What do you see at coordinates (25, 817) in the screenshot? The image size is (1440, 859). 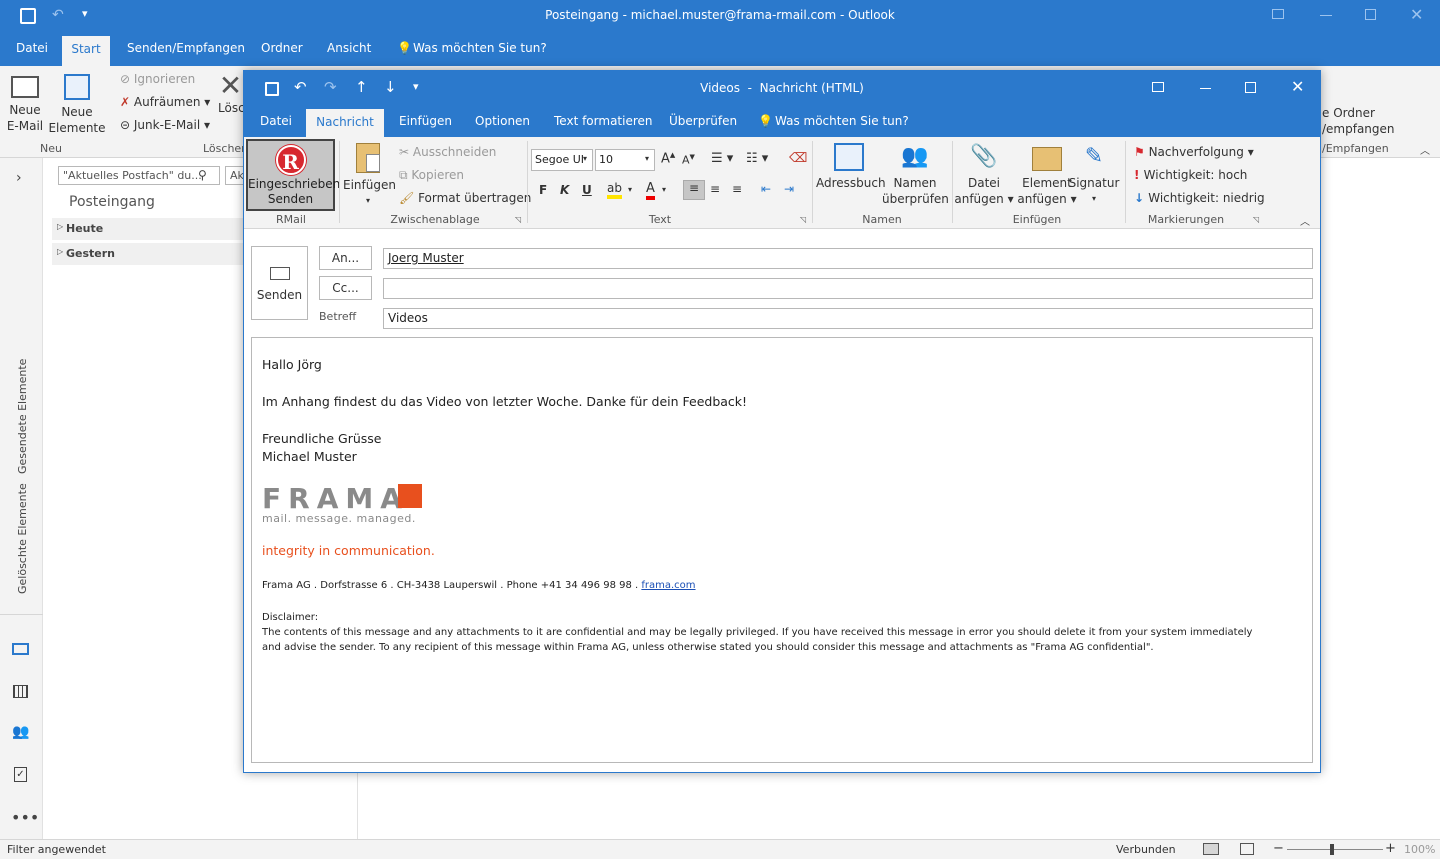 I see `more-icon: •••` at bounding box center [25, 817].